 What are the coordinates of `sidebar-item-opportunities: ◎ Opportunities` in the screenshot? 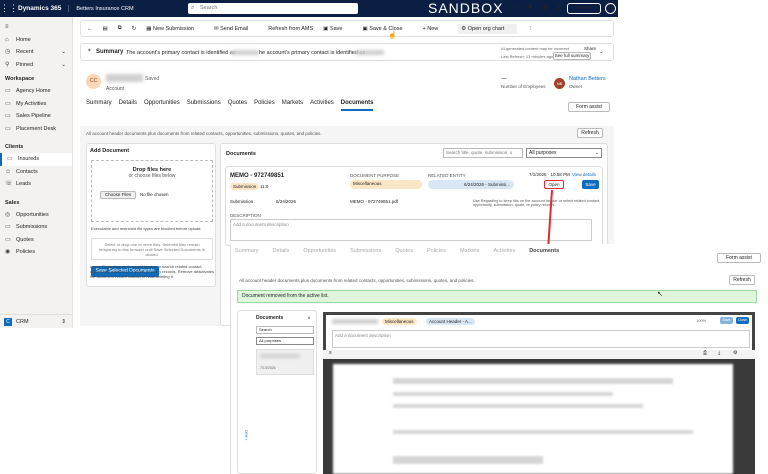 It's located at (36, 215).